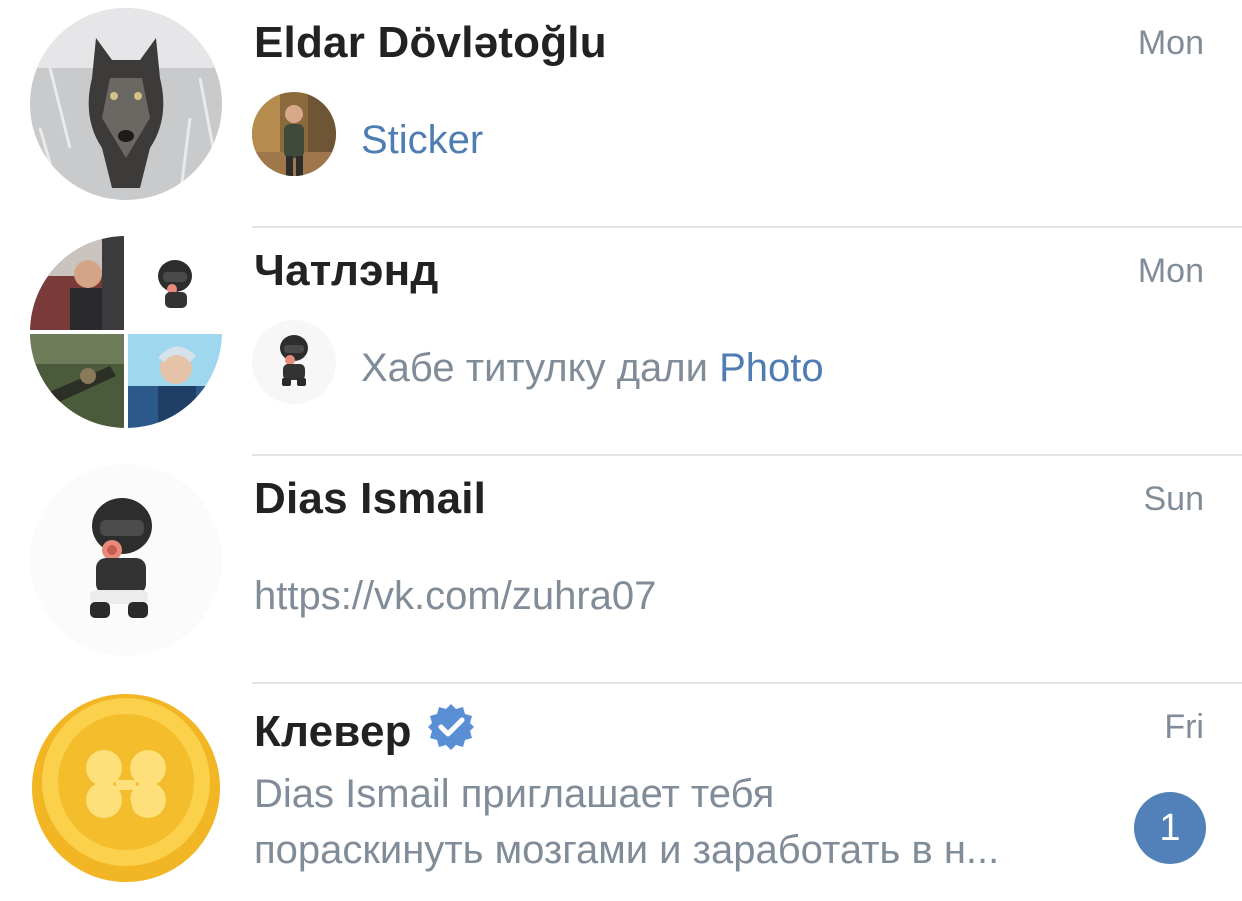 Image resolution: width=1242 pixels, height=901 pixels. Describe the element at coordinates (346, 270) in the screenshot. I see `chat-name: Чатлэнд` at that location.